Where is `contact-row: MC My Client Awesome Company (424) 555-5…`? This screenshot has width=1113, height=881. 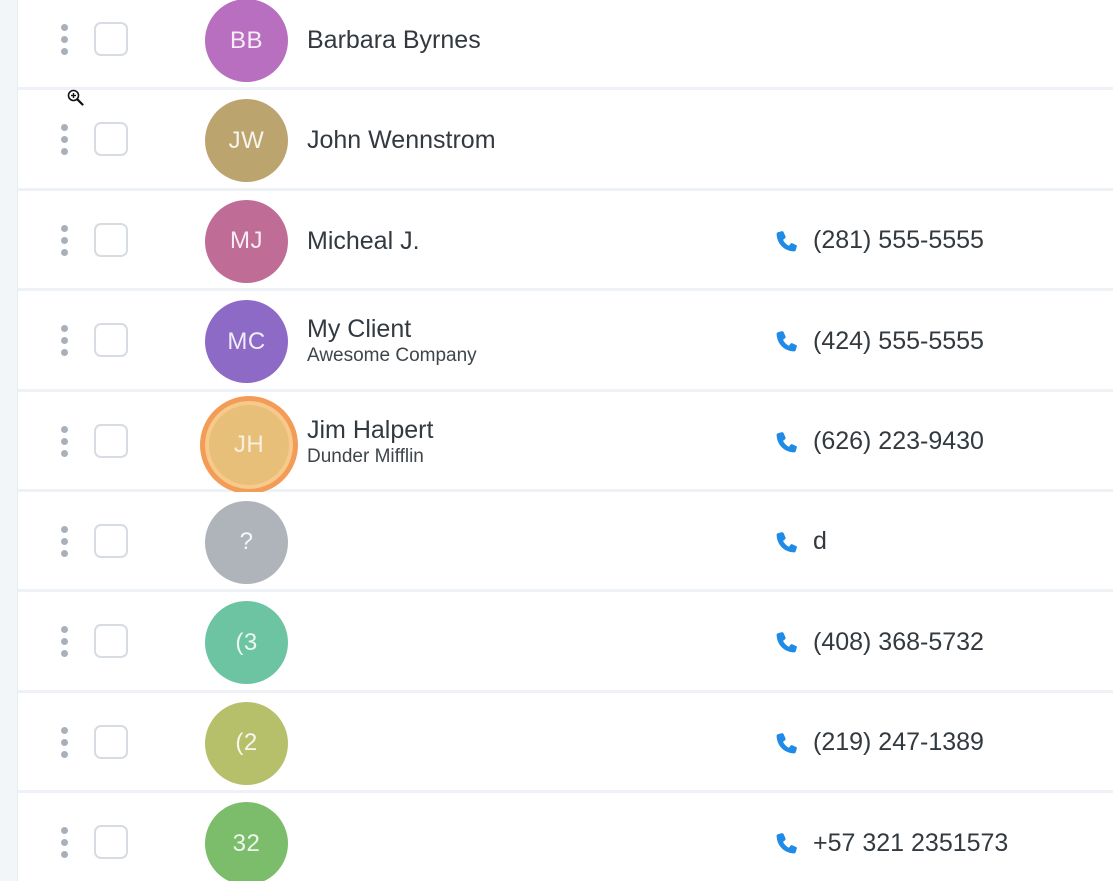 contact-row: MC My Client Awesome Company (424) 555-5… is located at coordinates (565, 341).